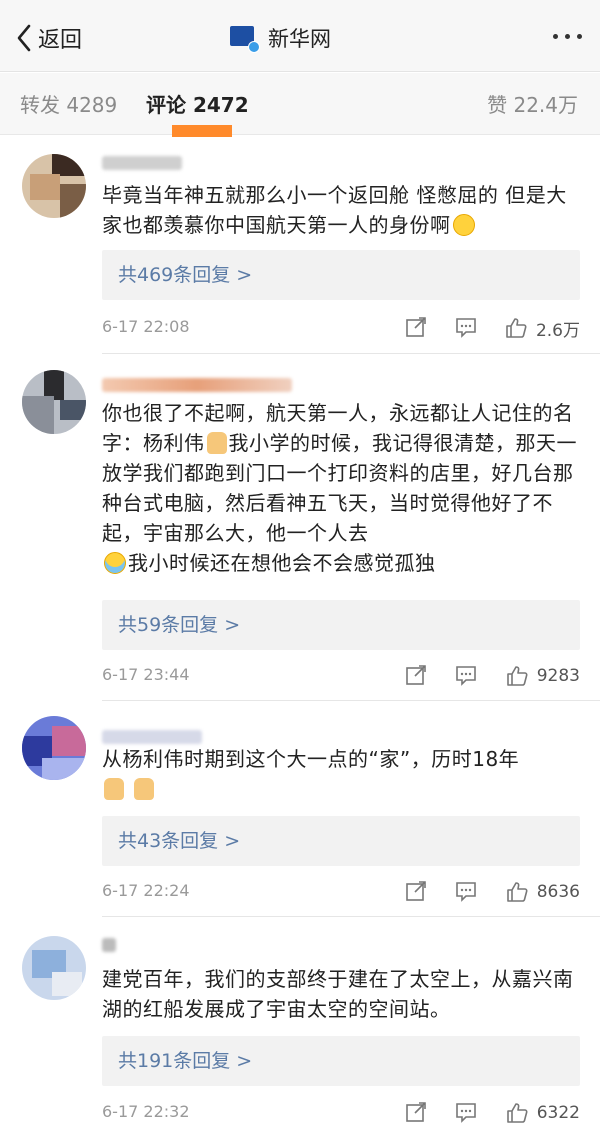 This screenshot has height=1124, width=600. What do you see at coordinates (463, 225) in the screenshot?
I see `laugh-cry-emoji-icon` at bounding box center [463, 225].